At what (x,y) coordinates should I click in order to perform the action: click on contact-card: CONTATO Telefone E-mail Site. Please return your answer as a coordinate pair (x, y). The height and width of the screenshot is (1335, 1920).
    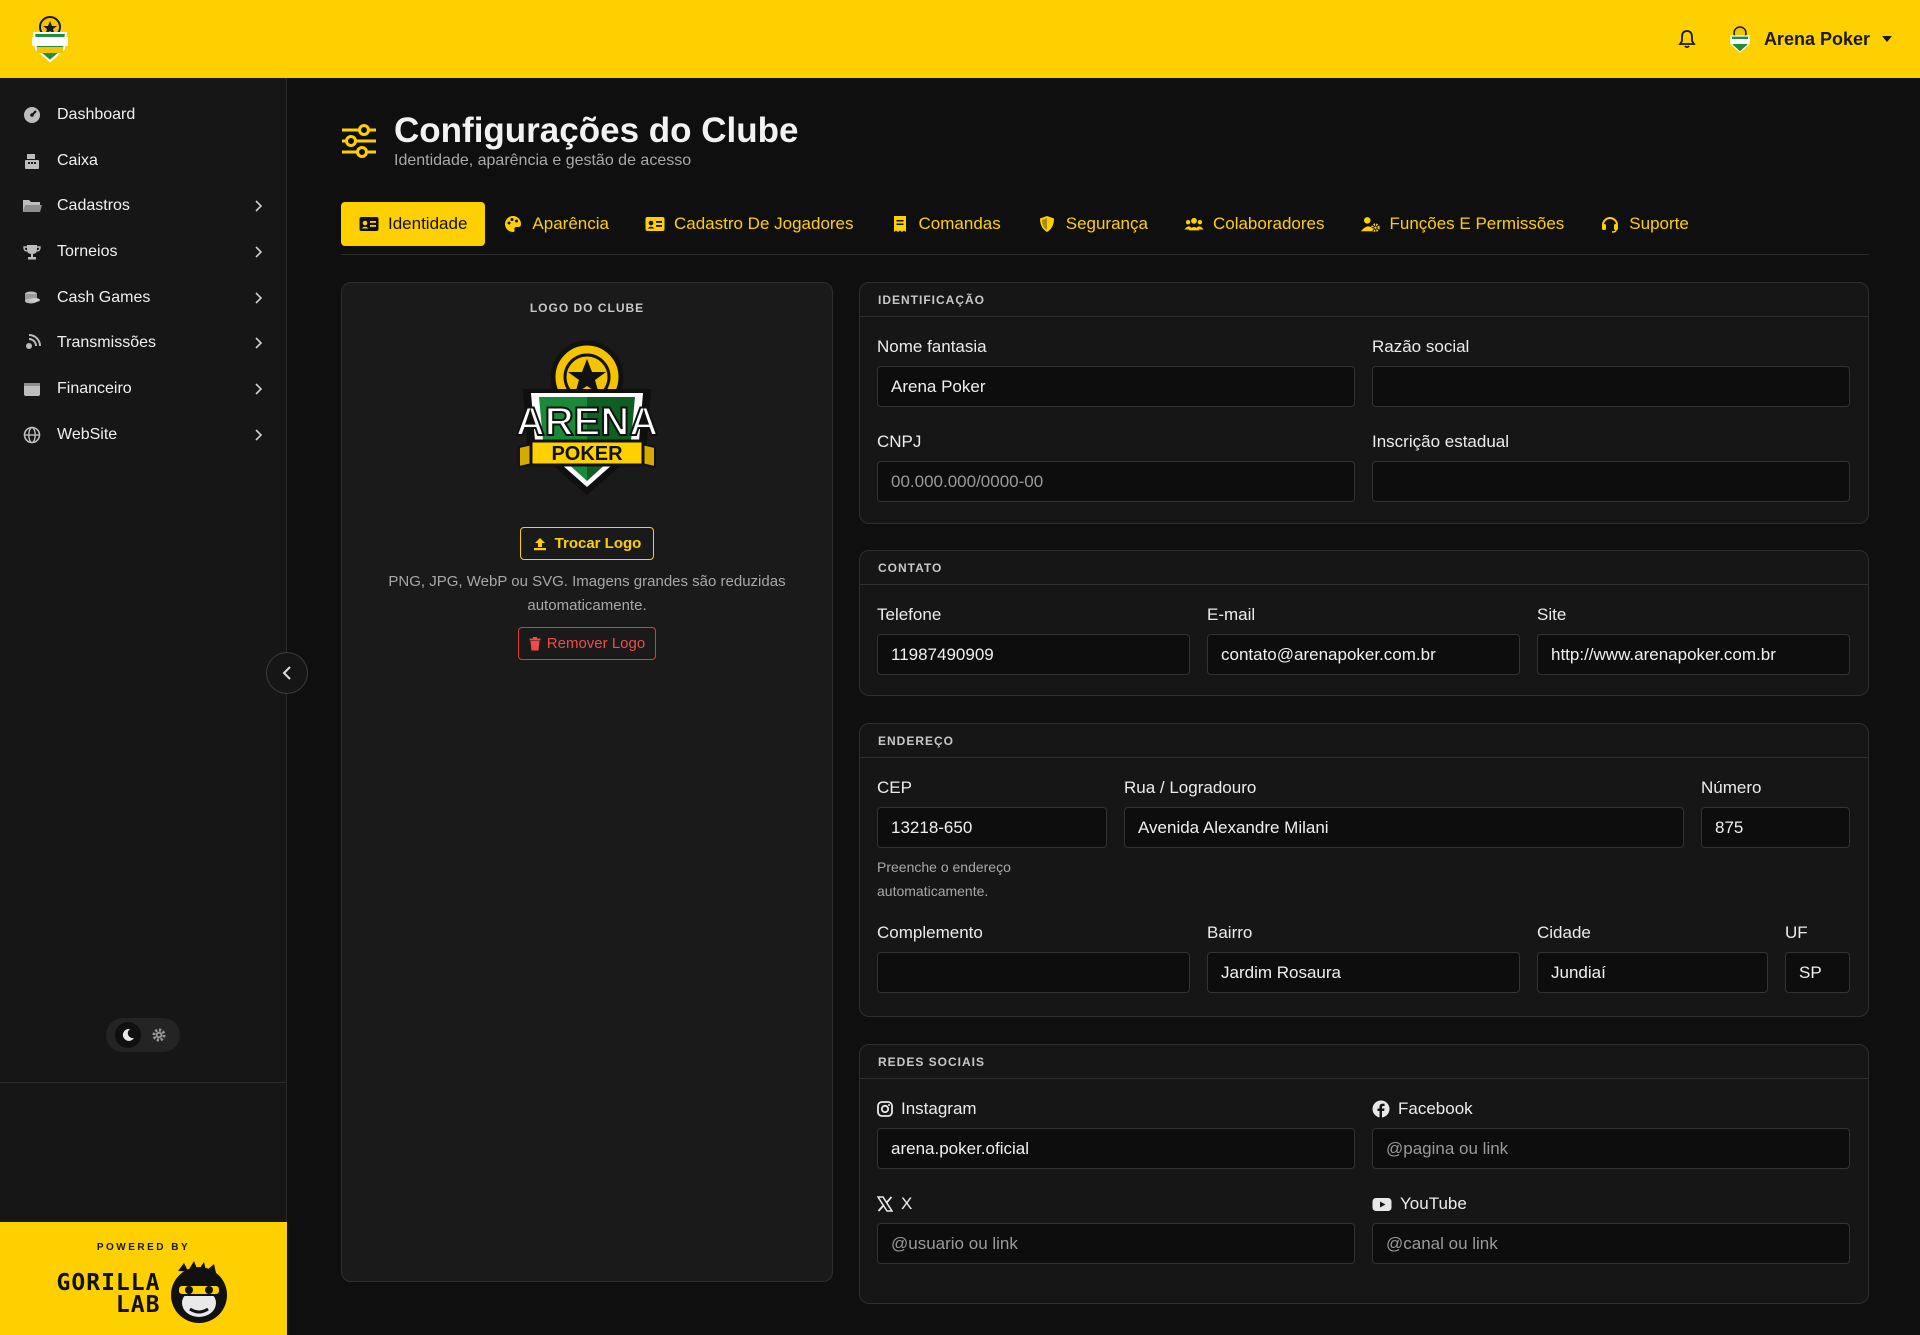
    Looking at the image, I should click on (1364, 623).